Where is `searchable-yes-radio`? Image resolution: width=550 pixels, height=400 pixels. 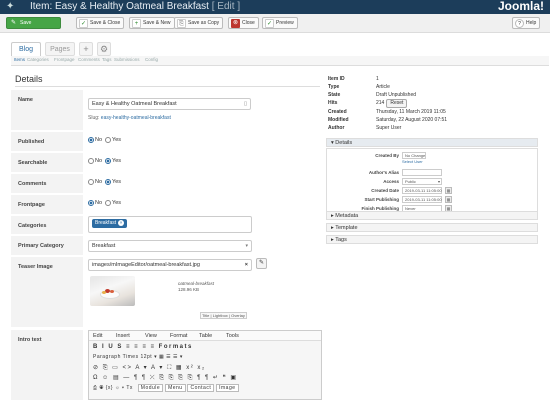 searchable-yes-radio is located at coordinates (108, 161).